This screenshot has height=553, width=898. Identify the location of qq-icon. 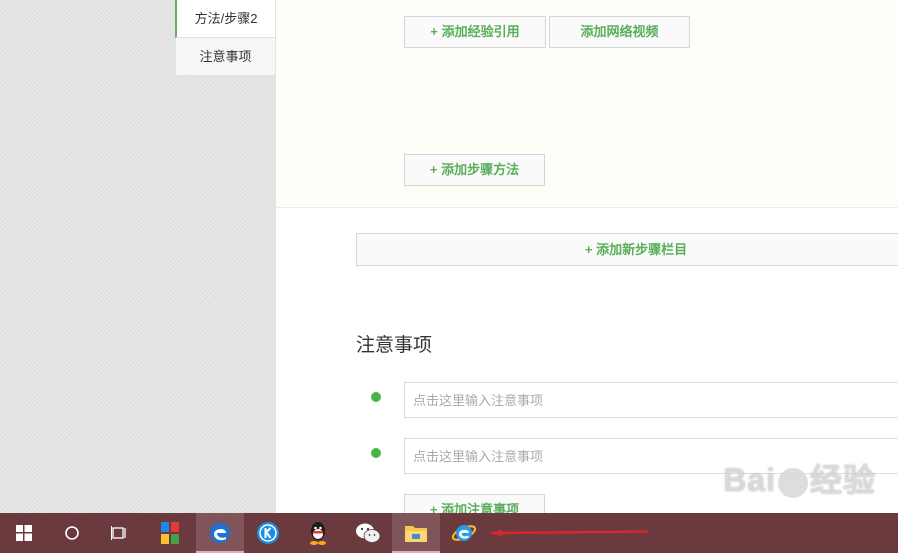
(318, 533).